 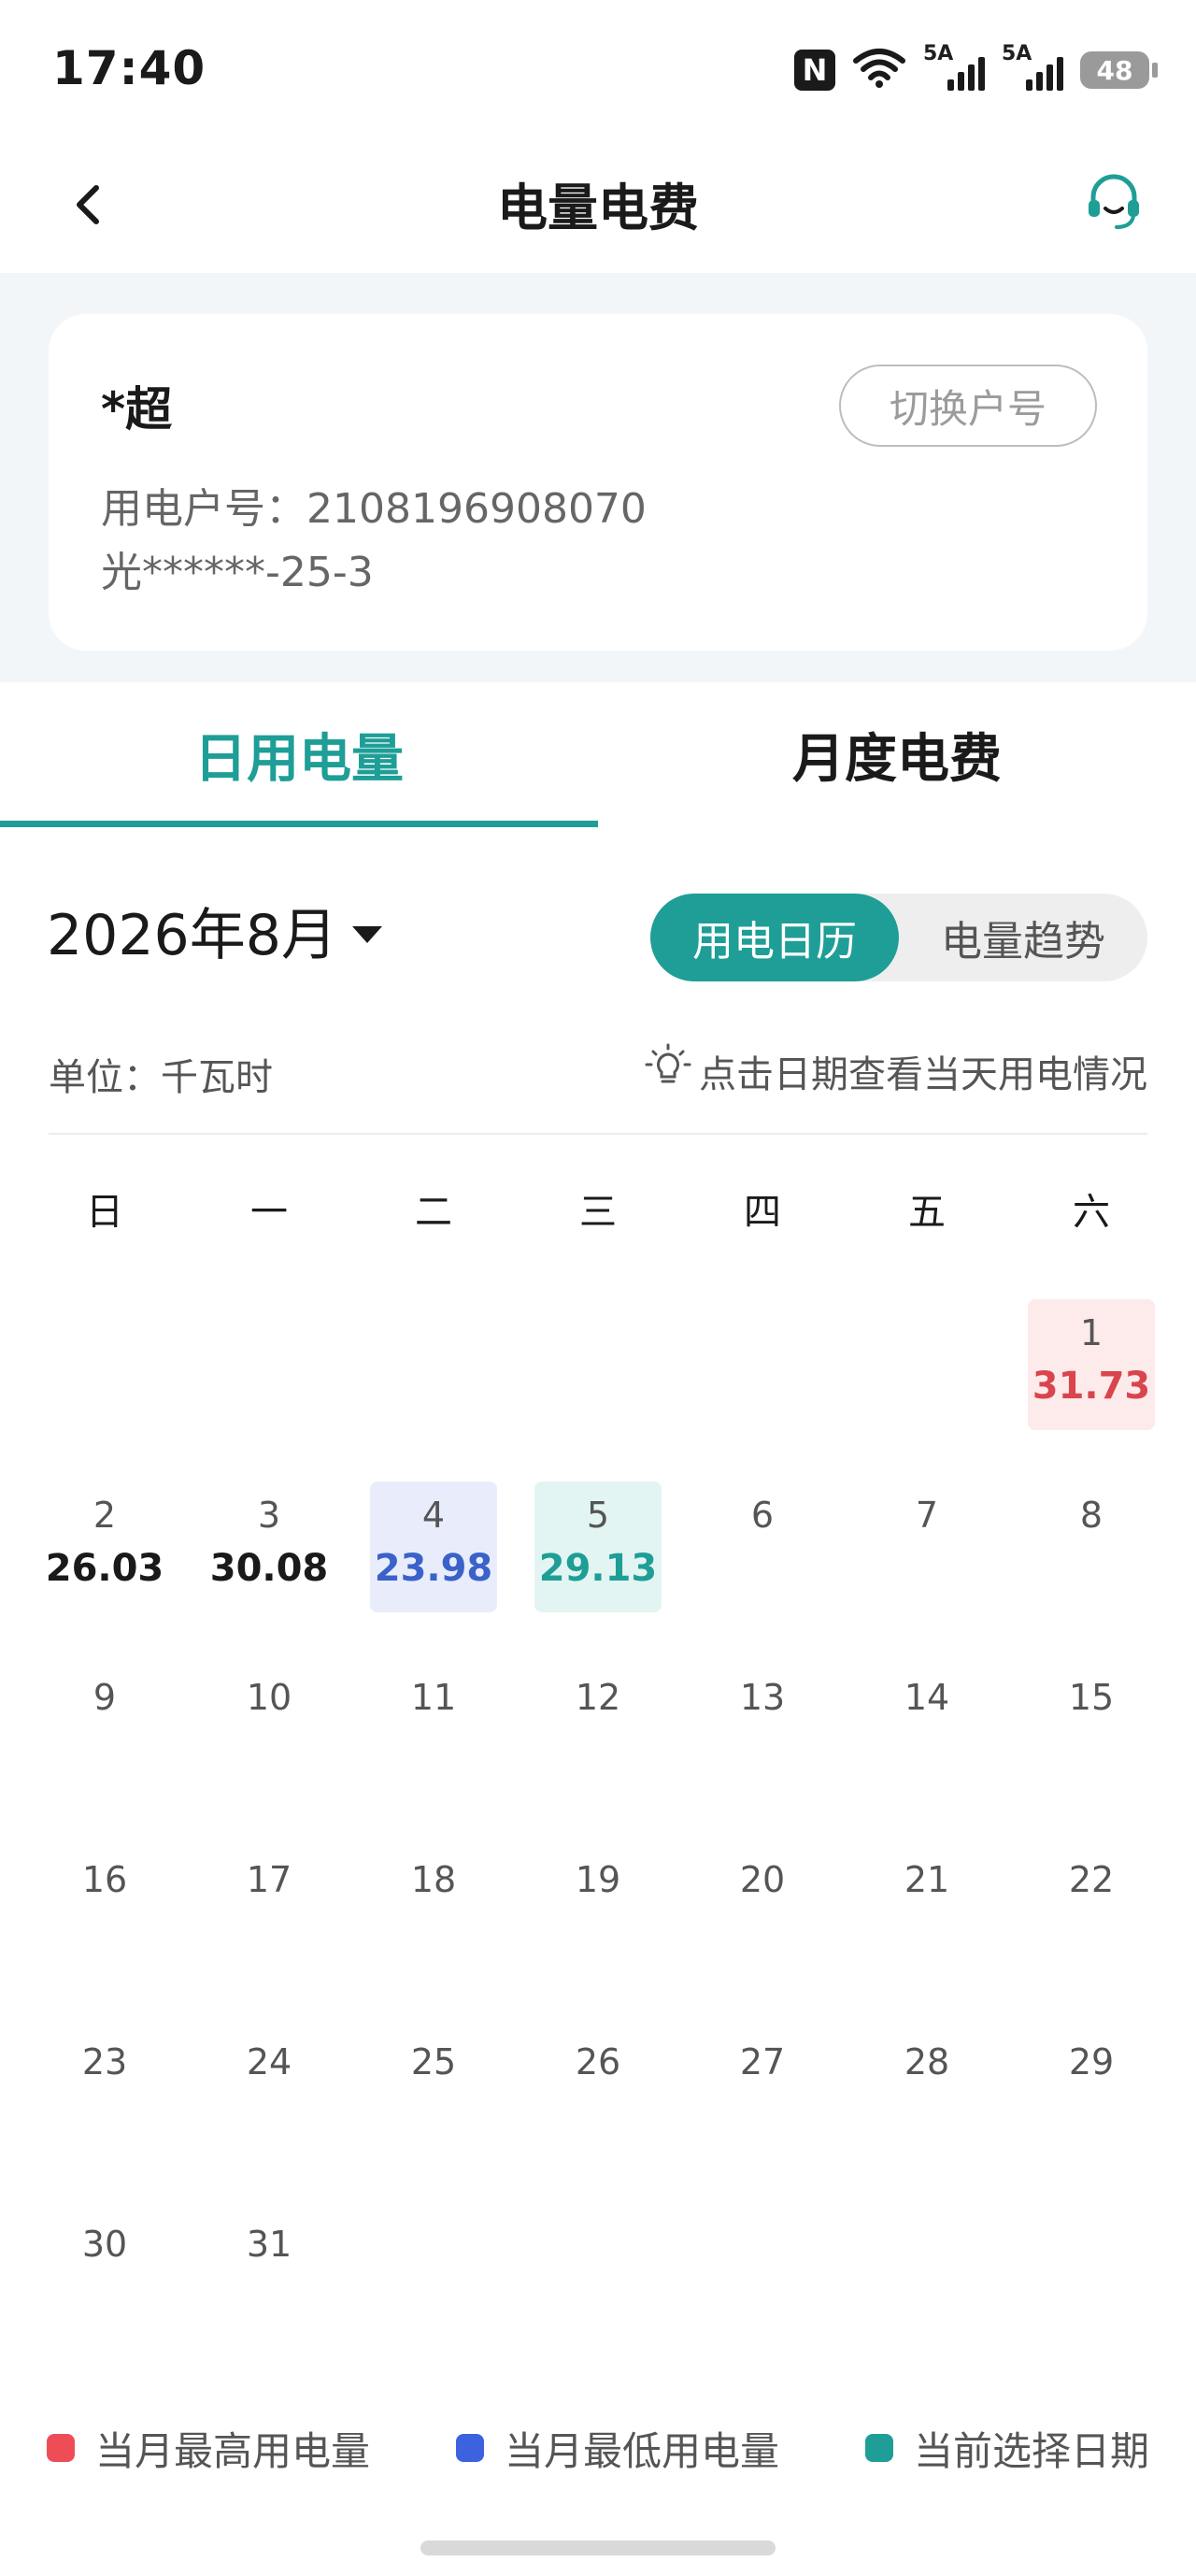 What do you see at coordinates (598, 1755) in the screenshot?
I see `calendar-day-12: 12` at bounding box center [598, 1755].